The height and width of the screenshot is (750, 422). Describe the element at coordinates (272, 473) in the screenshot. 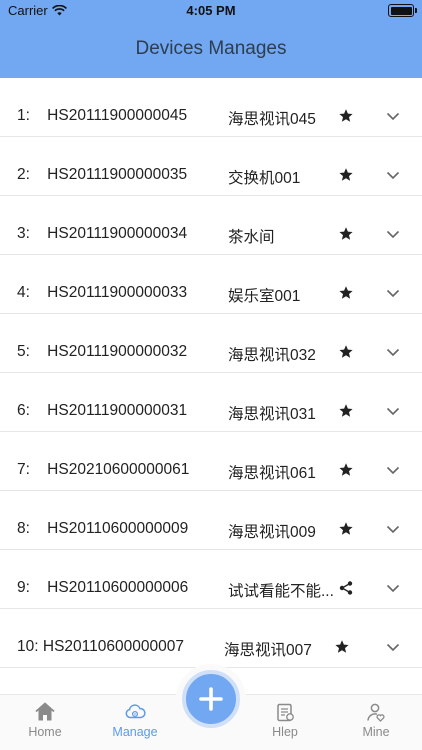

I see `device-name: 海思视讯061` at that location.